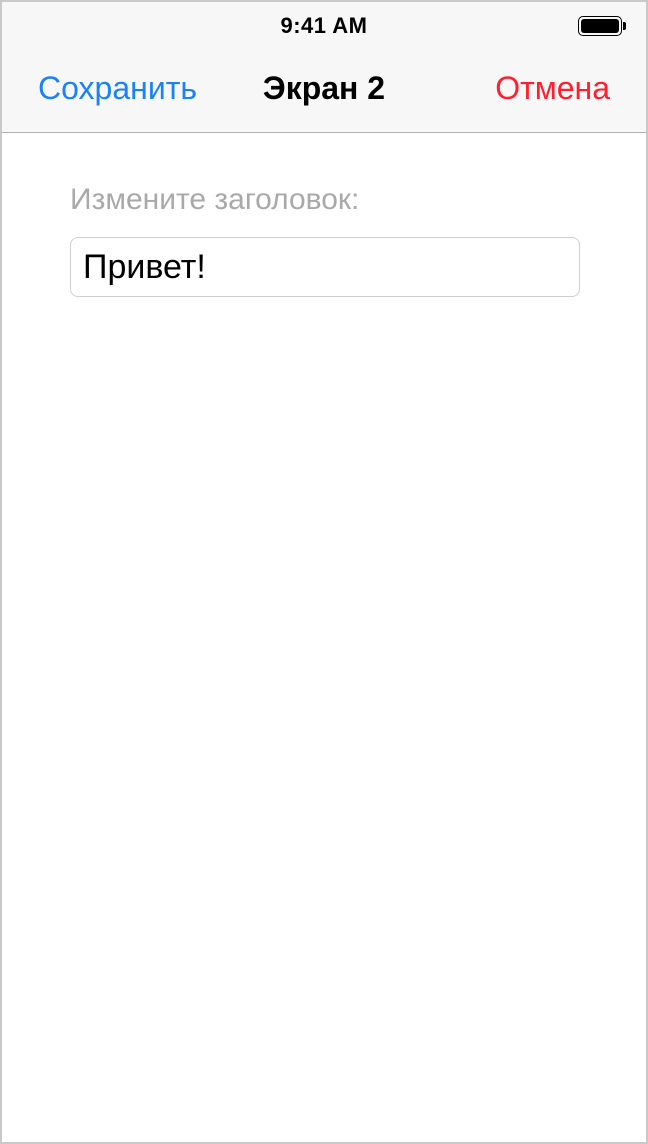 Image resolution: width=648 pixels, height=1144 pixels. Describe the element at coordinates (325, 267) in the screenshot. I see `title-input` at that location.